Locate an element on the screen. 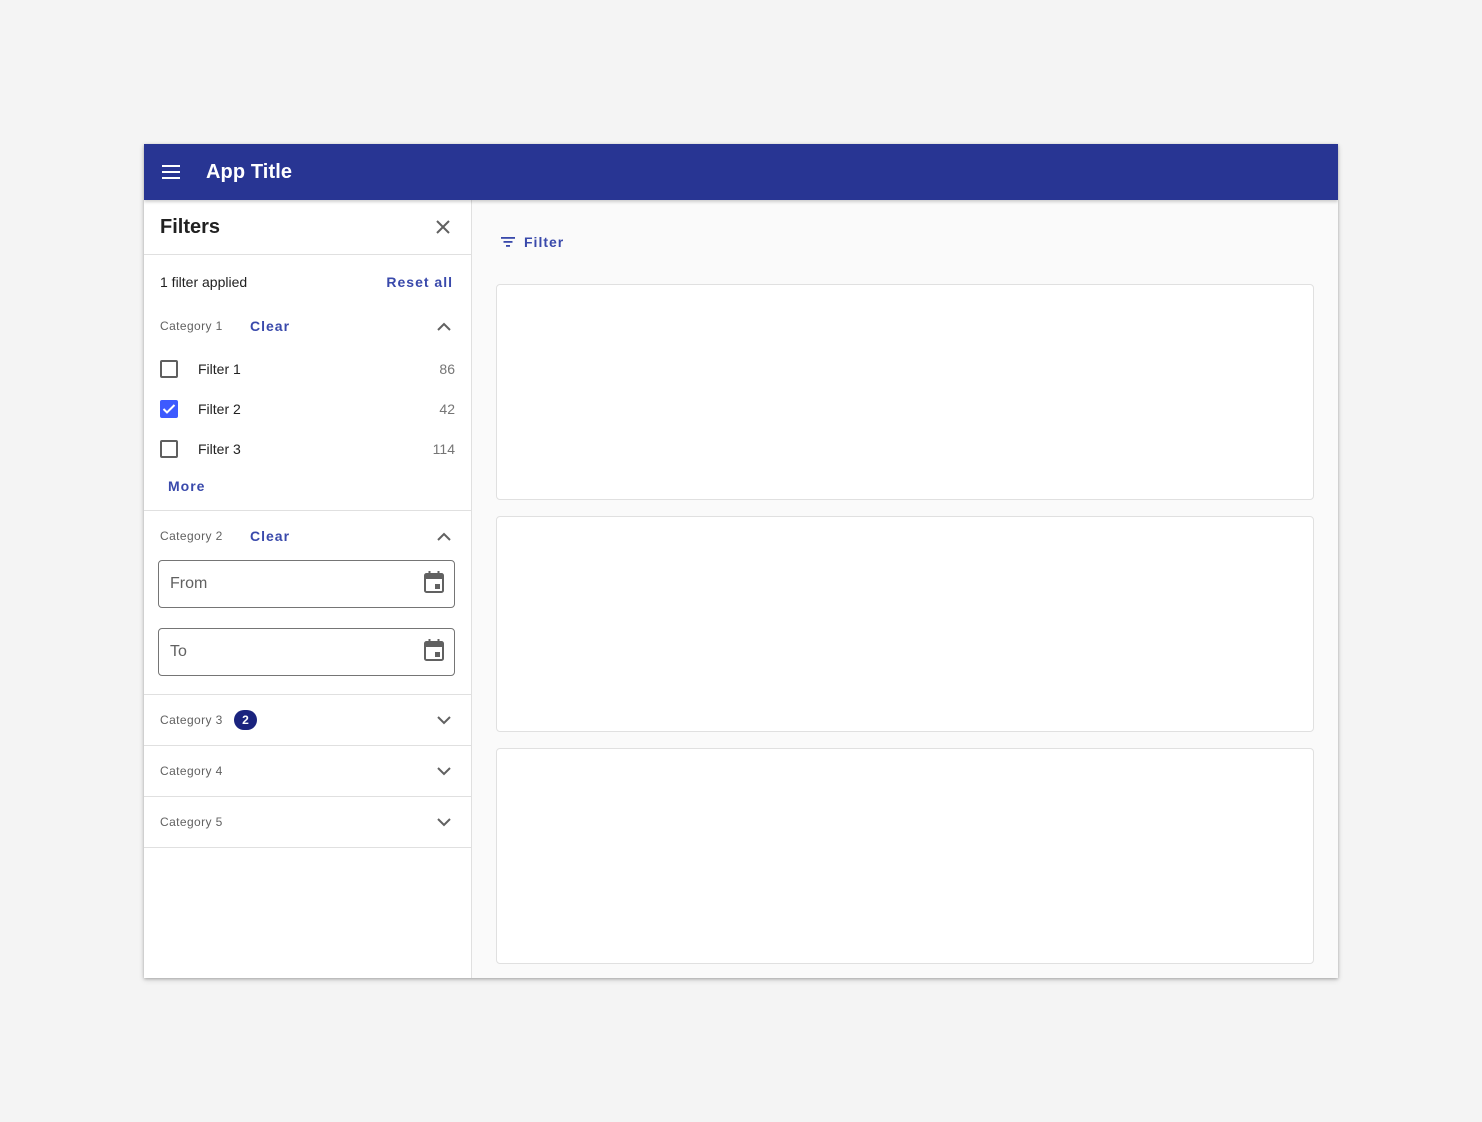  category-2-clear-button: Clear is located at coordinates (270, 536).